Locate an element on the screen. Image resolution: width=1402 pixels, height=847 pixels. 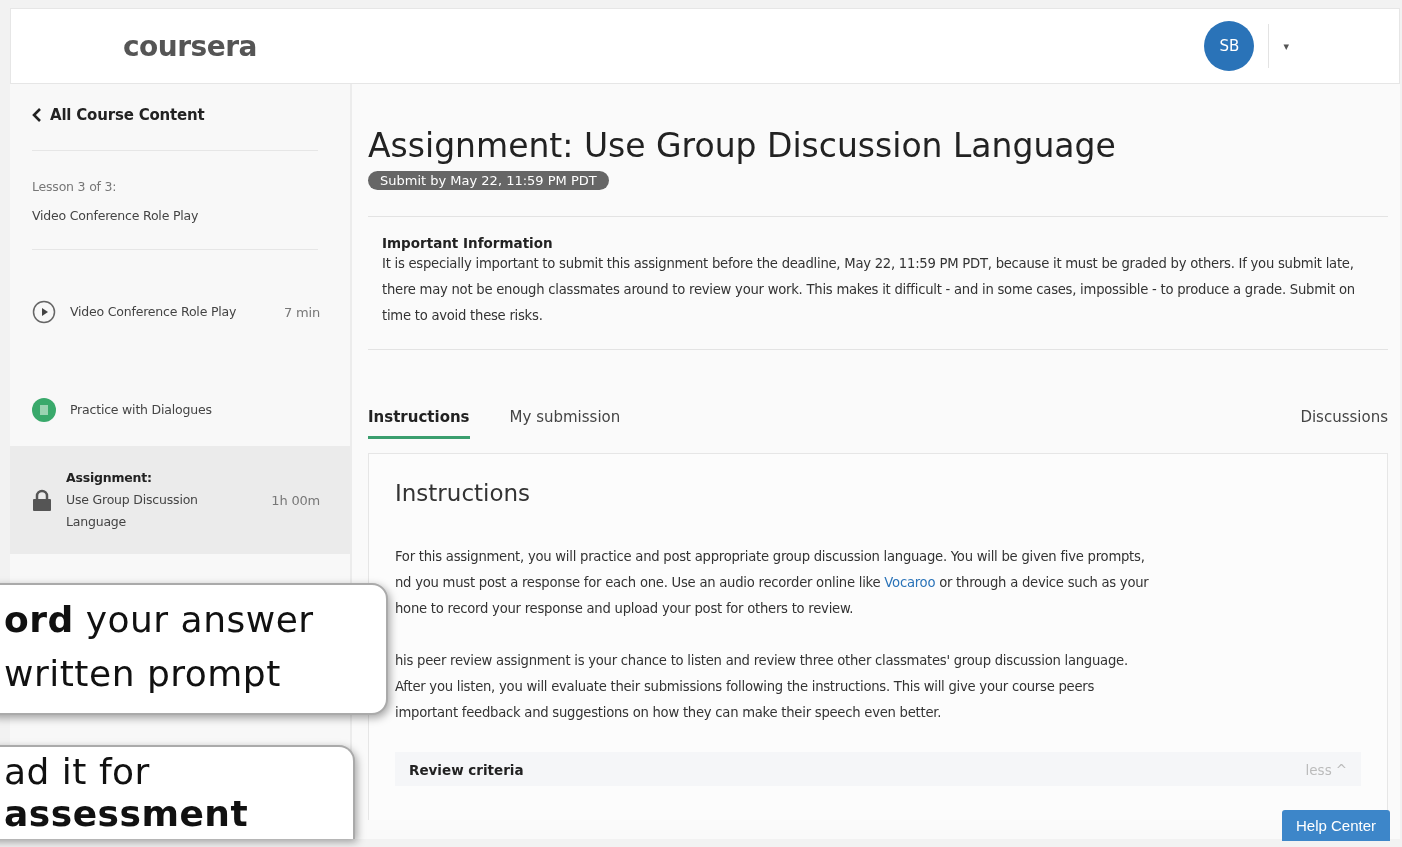
user-avatar: SB is located at coordinates (1229, 46).